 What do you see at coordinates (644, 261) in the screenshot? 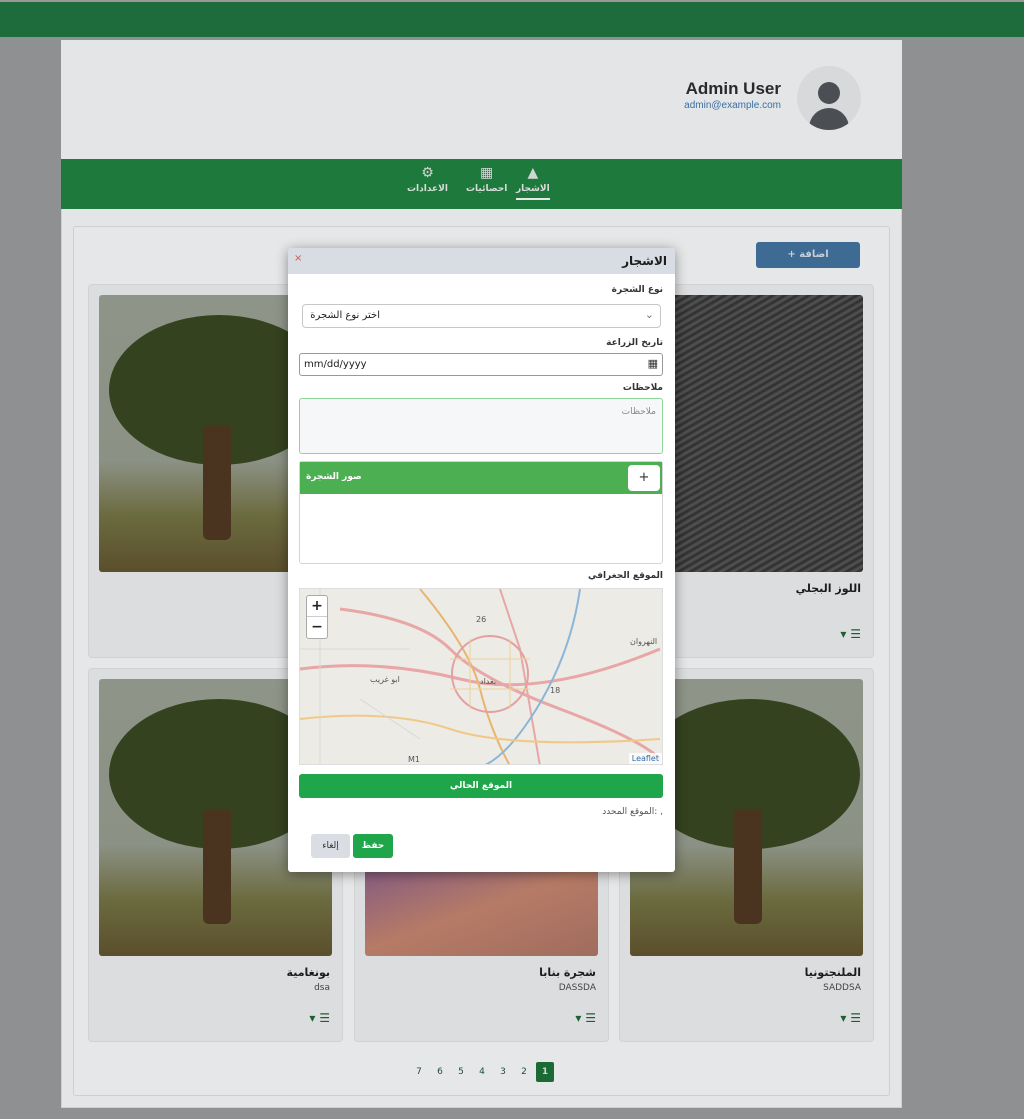
I see `modal-title: الاشجار` at bounding box center [644, 261].